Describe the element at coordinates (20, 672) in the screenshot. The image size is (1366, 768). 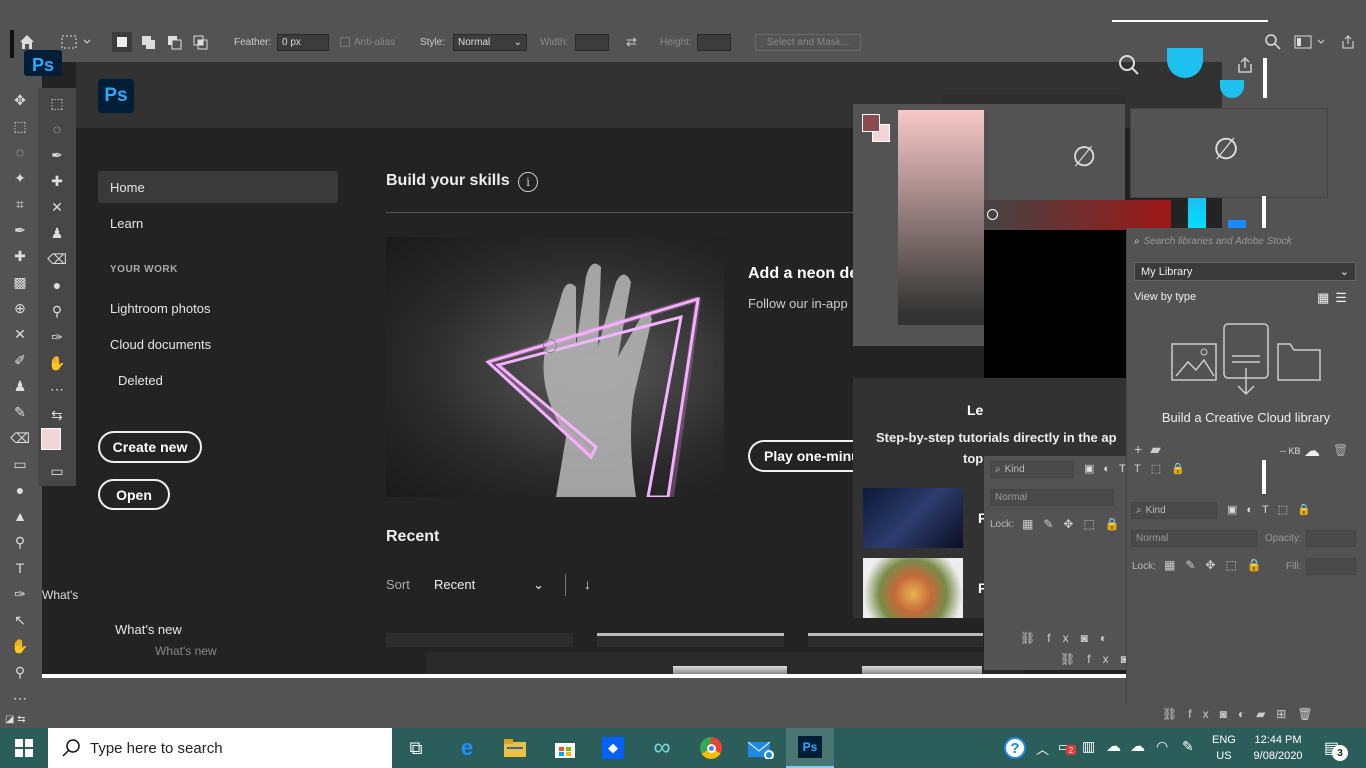
I see `zoom-tool-icon: ⚲` at that location.